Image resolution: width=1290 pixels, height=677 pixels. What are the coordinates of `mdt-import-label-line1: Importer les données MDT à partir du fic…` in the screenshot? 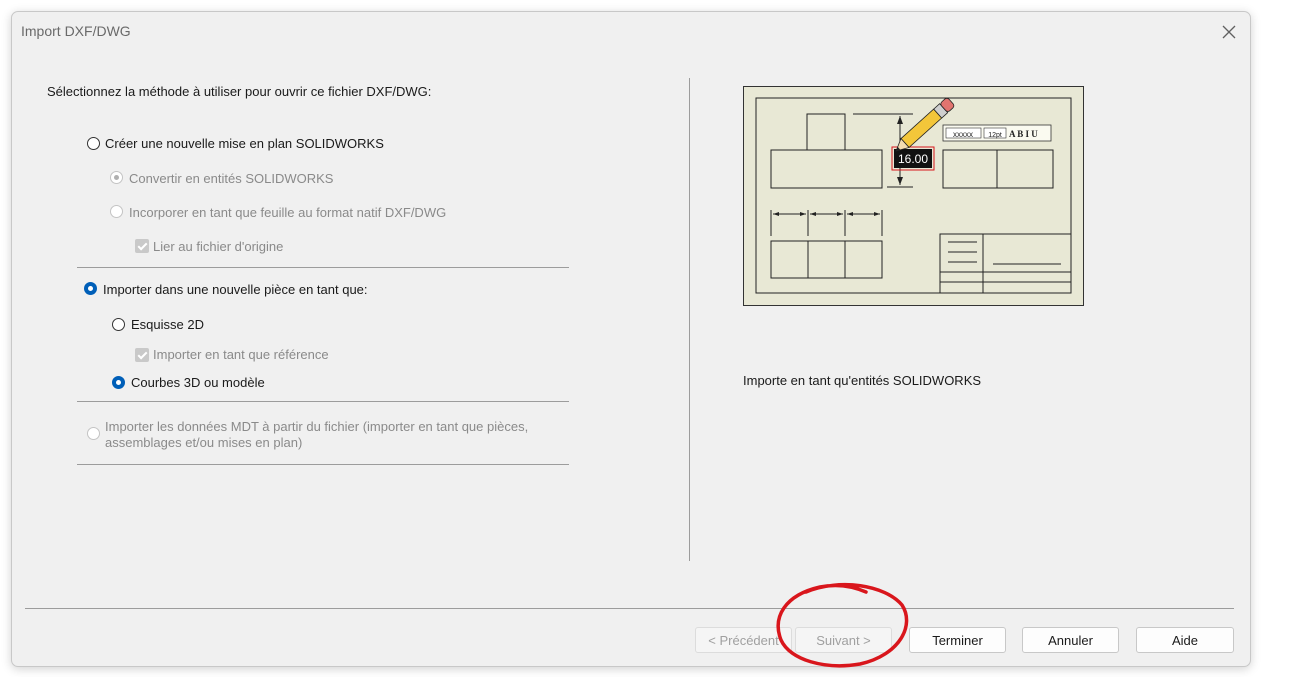 It's located at (317, 426).